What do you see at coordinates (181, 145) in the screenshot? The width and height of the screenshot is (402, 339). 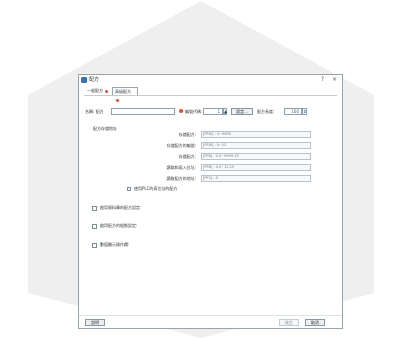 I see `field-label-2: 存儲配方的編號:` at bounding box center [181, 145].